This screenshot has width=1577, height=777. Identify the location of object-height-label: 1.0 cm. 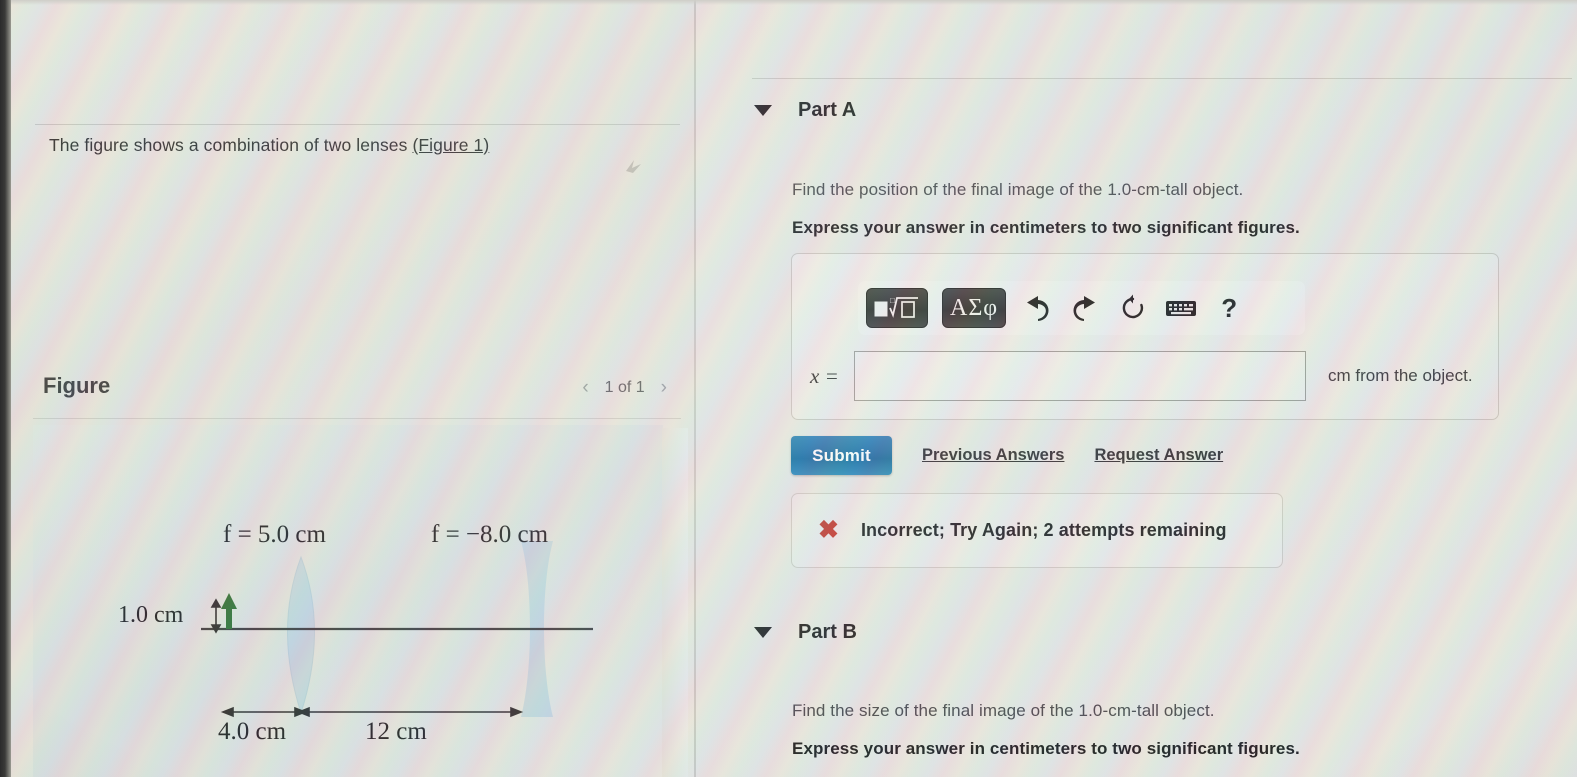
(151, 615).